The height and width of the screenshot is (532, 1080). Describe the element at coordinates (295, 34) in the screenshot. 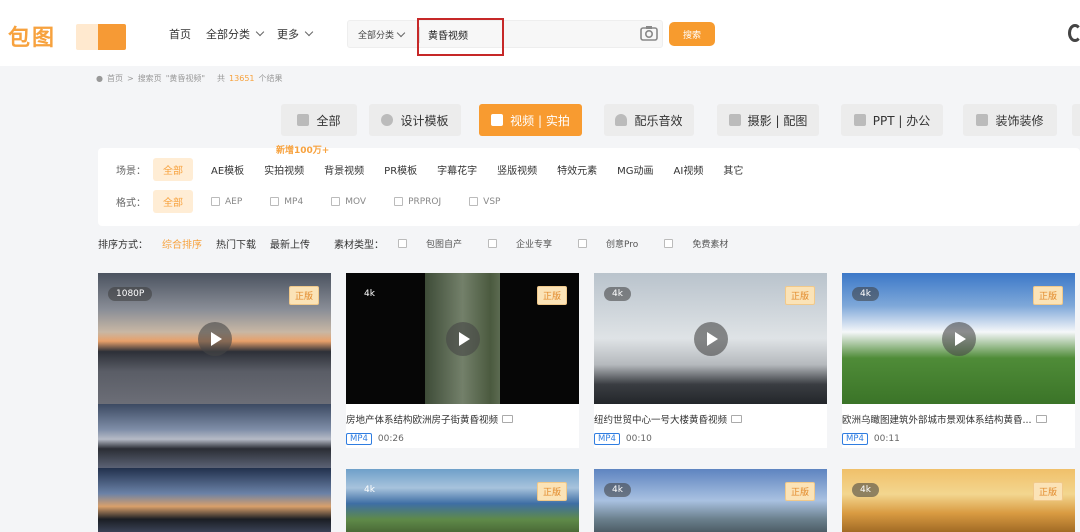

I see `nav-more: 更多` at that location.